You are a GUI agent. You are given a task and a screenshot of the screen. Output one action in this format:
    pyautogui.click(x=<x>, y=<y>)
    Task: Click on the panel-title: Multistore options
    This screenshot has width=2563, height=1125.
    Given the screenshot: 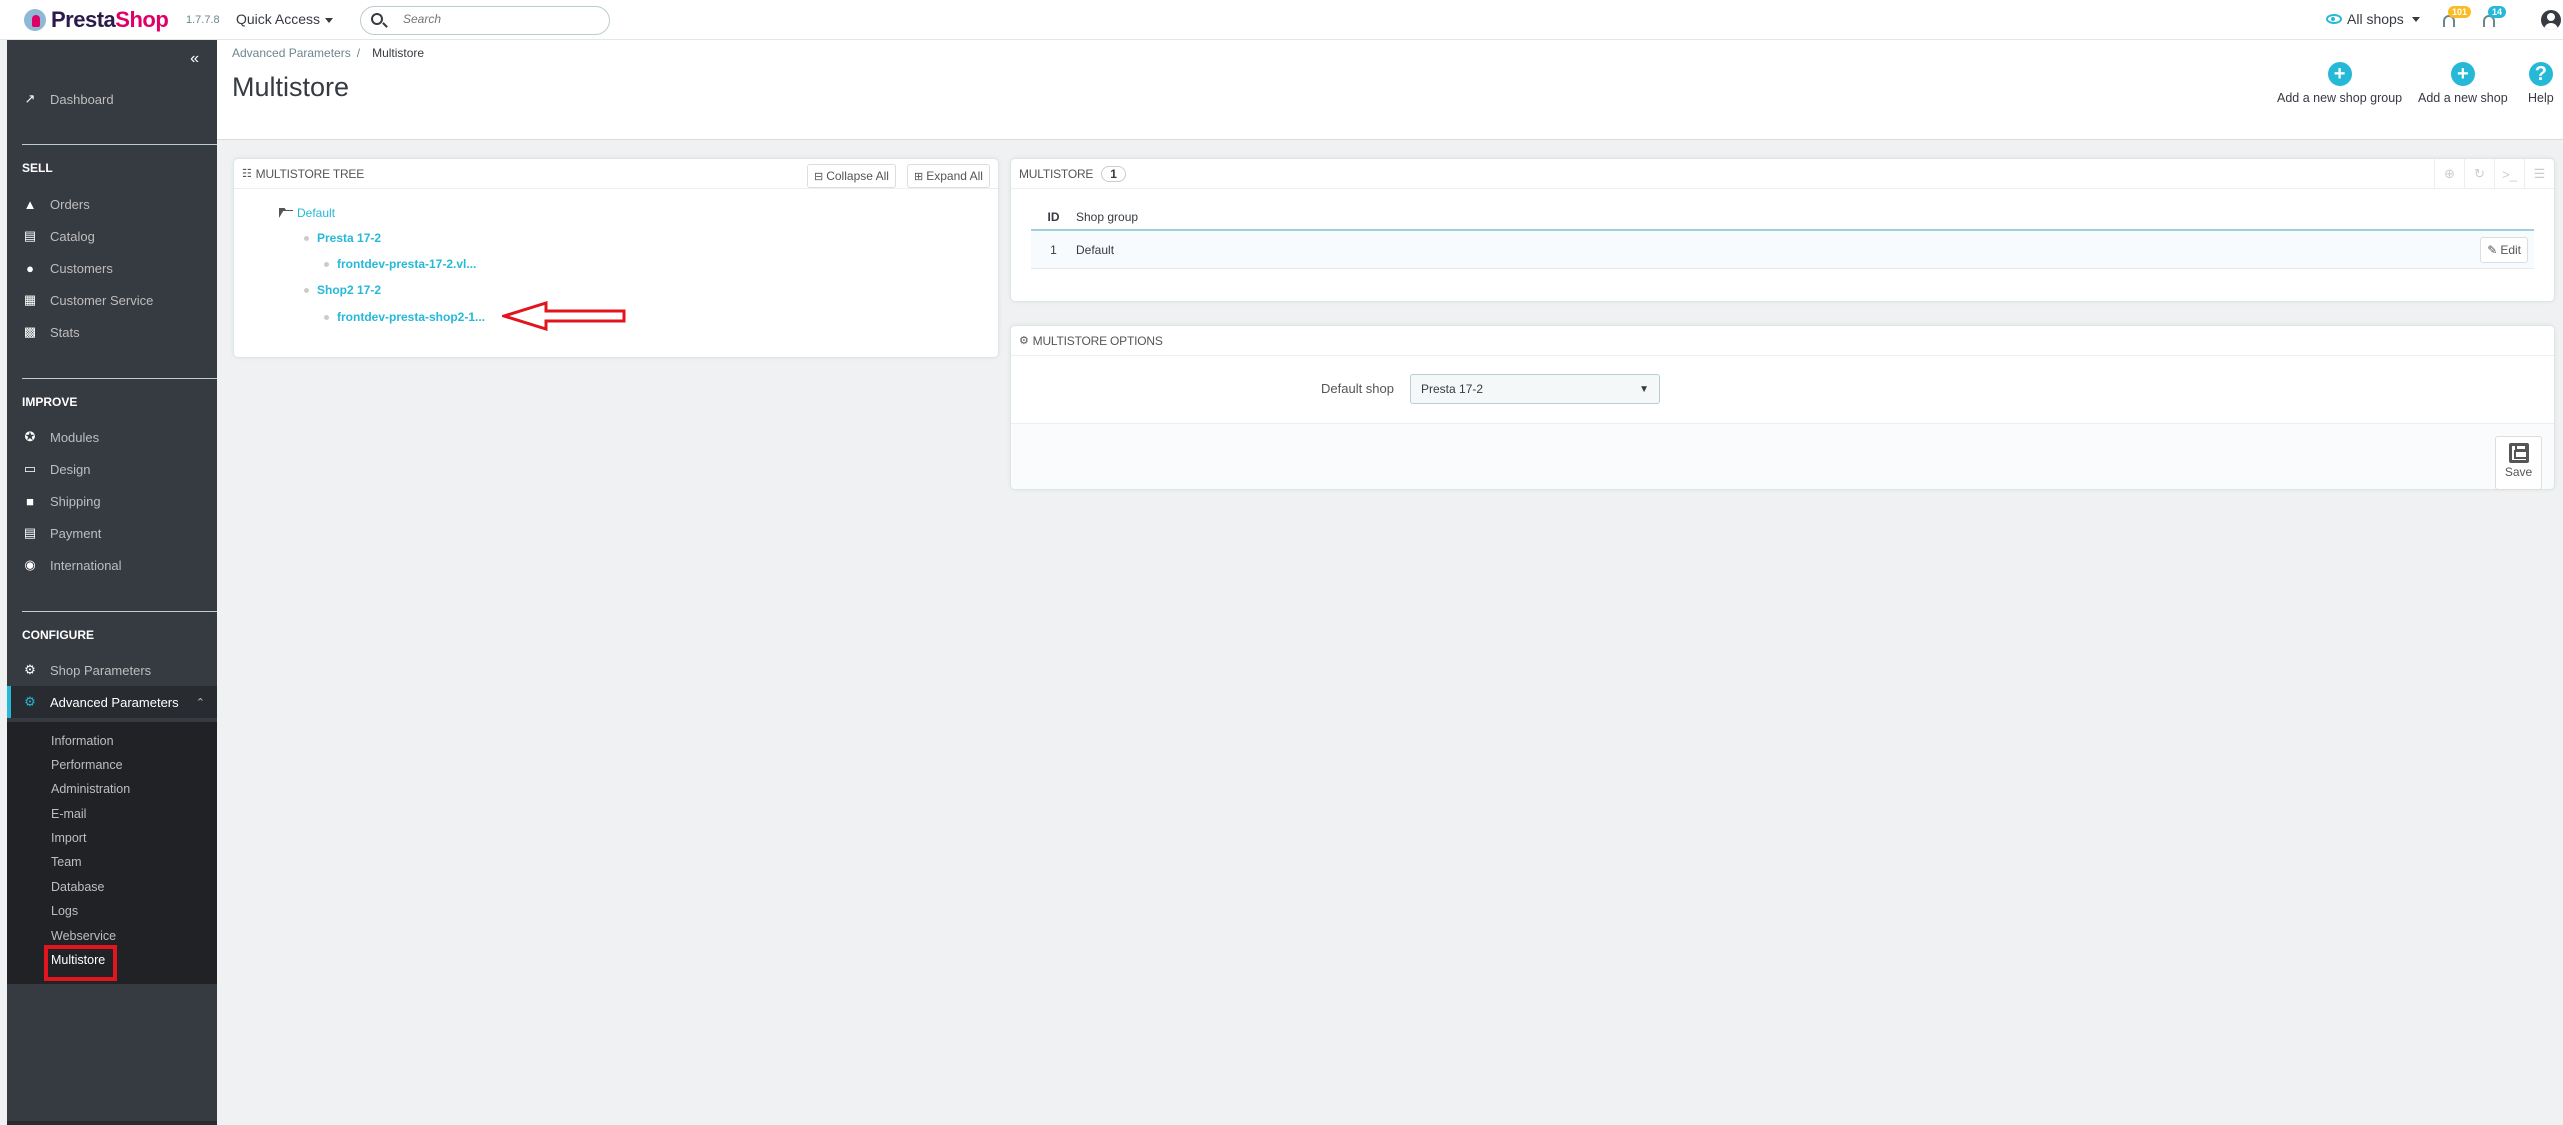 What is the action you would take?
    pyautogui.click(x=1097, y=340)
    